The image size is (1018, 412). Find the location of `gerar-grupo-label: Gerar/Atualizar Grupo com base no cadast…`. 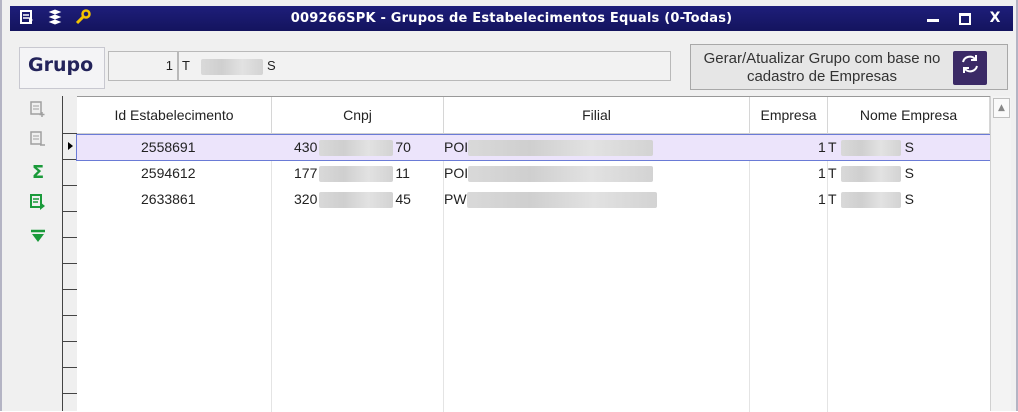

gerar-grupo-label: Gerar/Atualizar Grupo com base no cadast… is located at coordinates (822, 67).